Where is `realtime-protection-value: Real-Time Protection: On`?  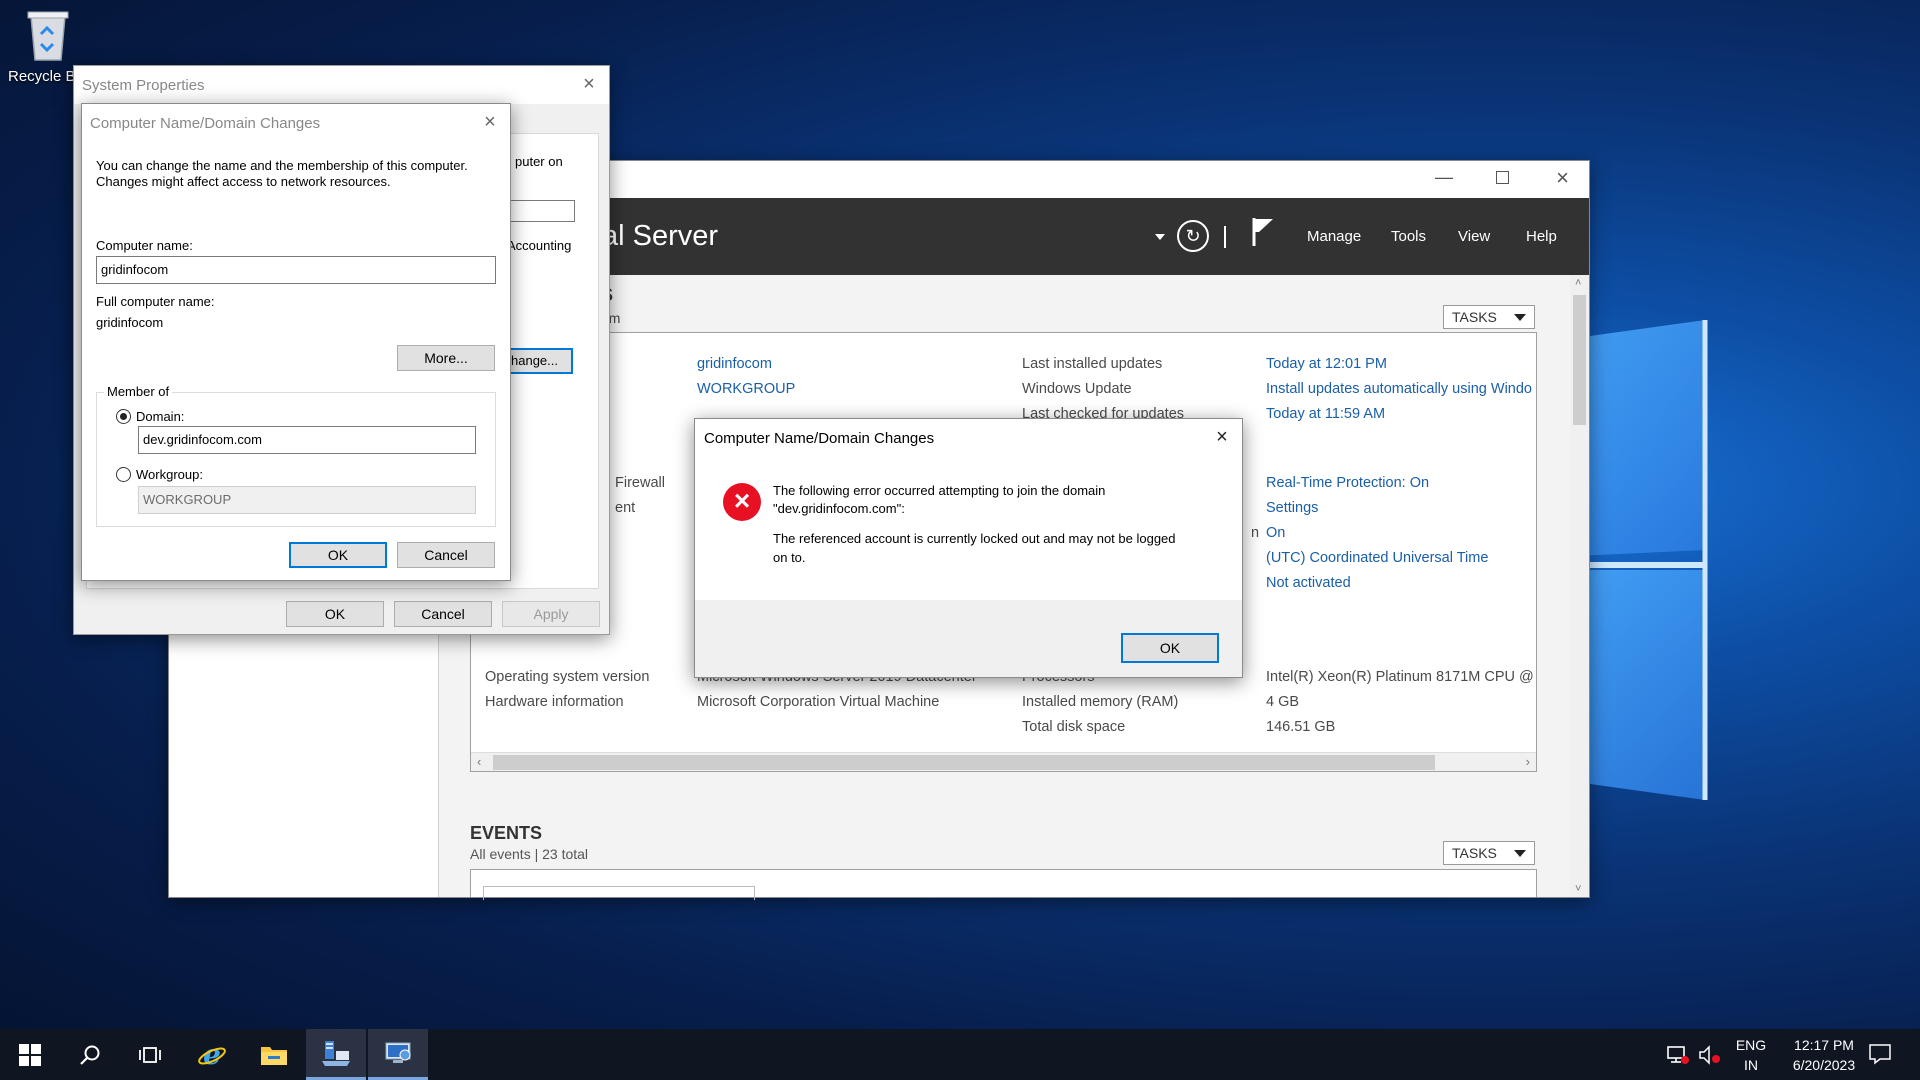 realtime-protection-value: Real-Time Protection: On is located at coordinates (1347, 483).